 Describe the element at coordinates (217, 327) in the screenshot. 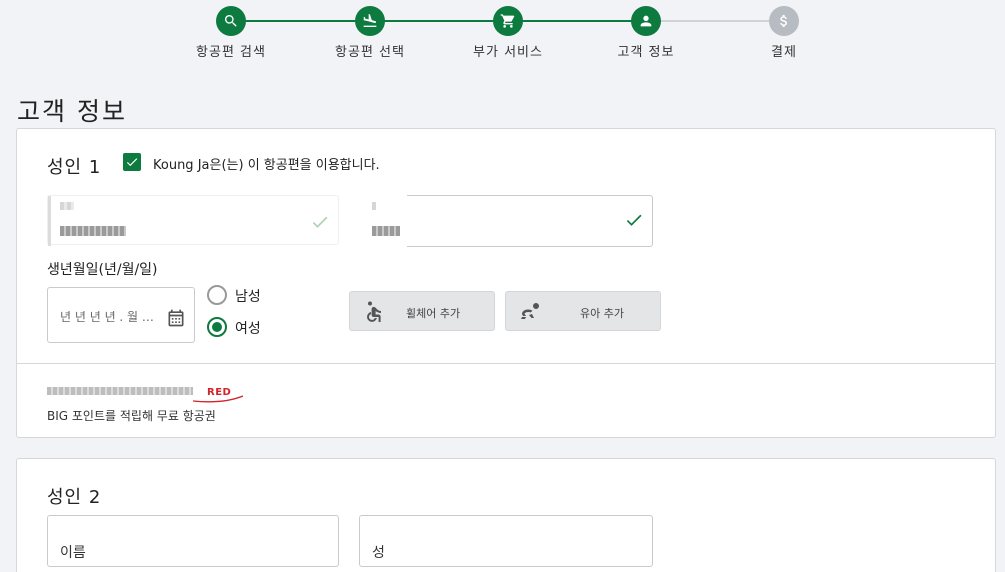

I see `gender-female-radio` at that location.